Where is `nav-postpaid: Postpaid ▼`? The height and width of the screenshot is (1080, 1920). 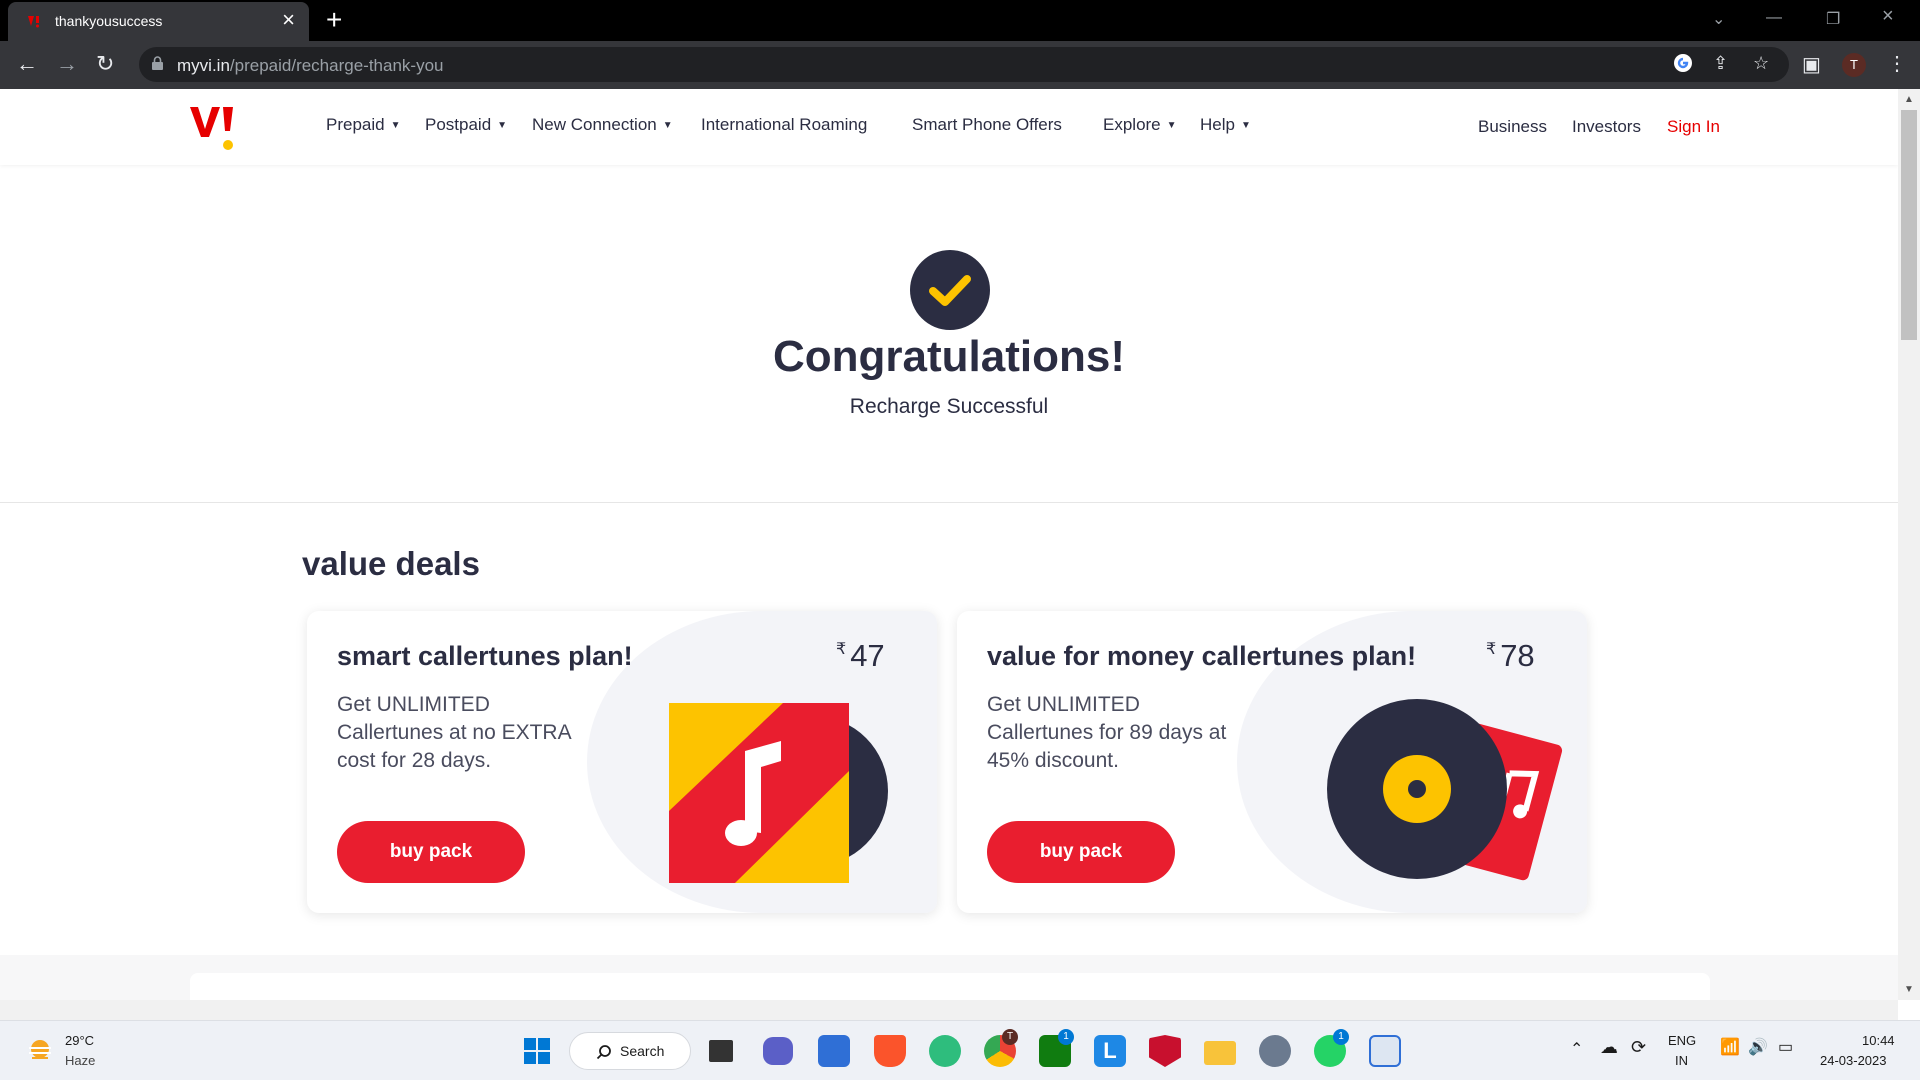 nav-postpaid: Postpaid ▼ is located at coordinates (466, 125).